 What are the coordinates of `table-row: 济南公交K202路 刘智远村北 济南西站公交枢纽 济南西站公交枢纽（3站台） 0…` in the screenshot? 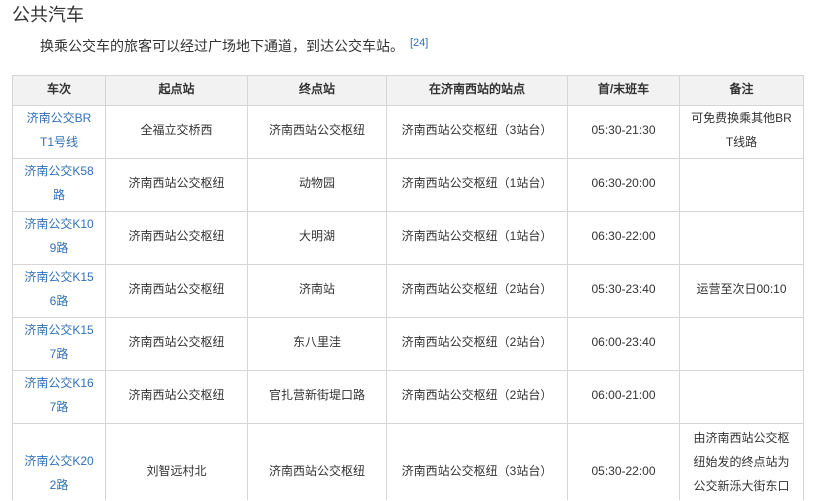 It's located at (408, 461).